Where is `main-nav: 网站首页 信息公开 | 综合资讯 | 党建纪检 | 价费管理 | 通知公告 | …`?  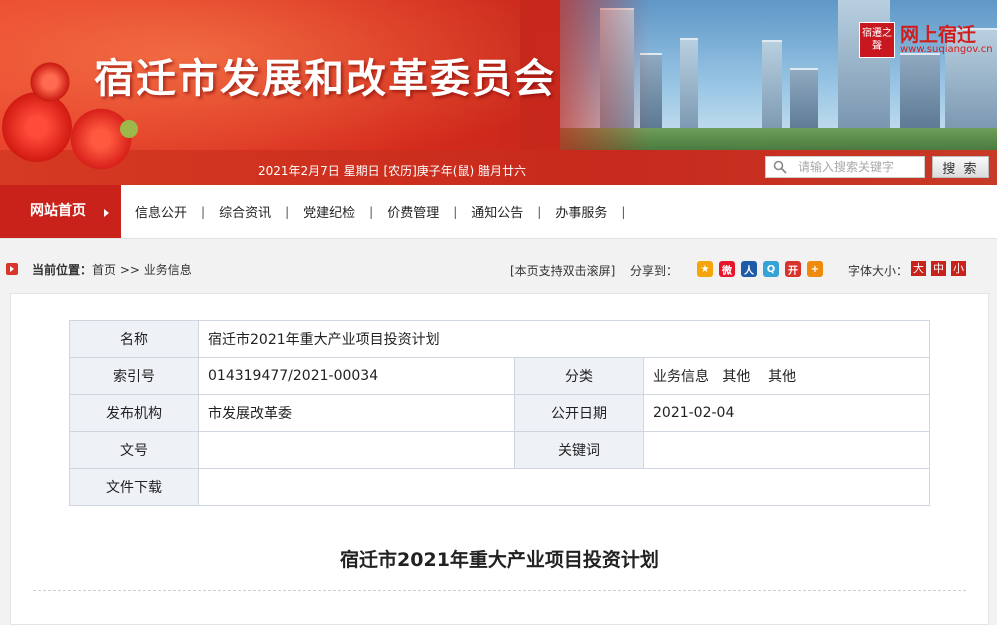 main-nav: 网站首页 信息公开 | 综合资讯 | 党建纪检 | 价费管理 | 通知公告 | … is located at coordinates (498, 212).